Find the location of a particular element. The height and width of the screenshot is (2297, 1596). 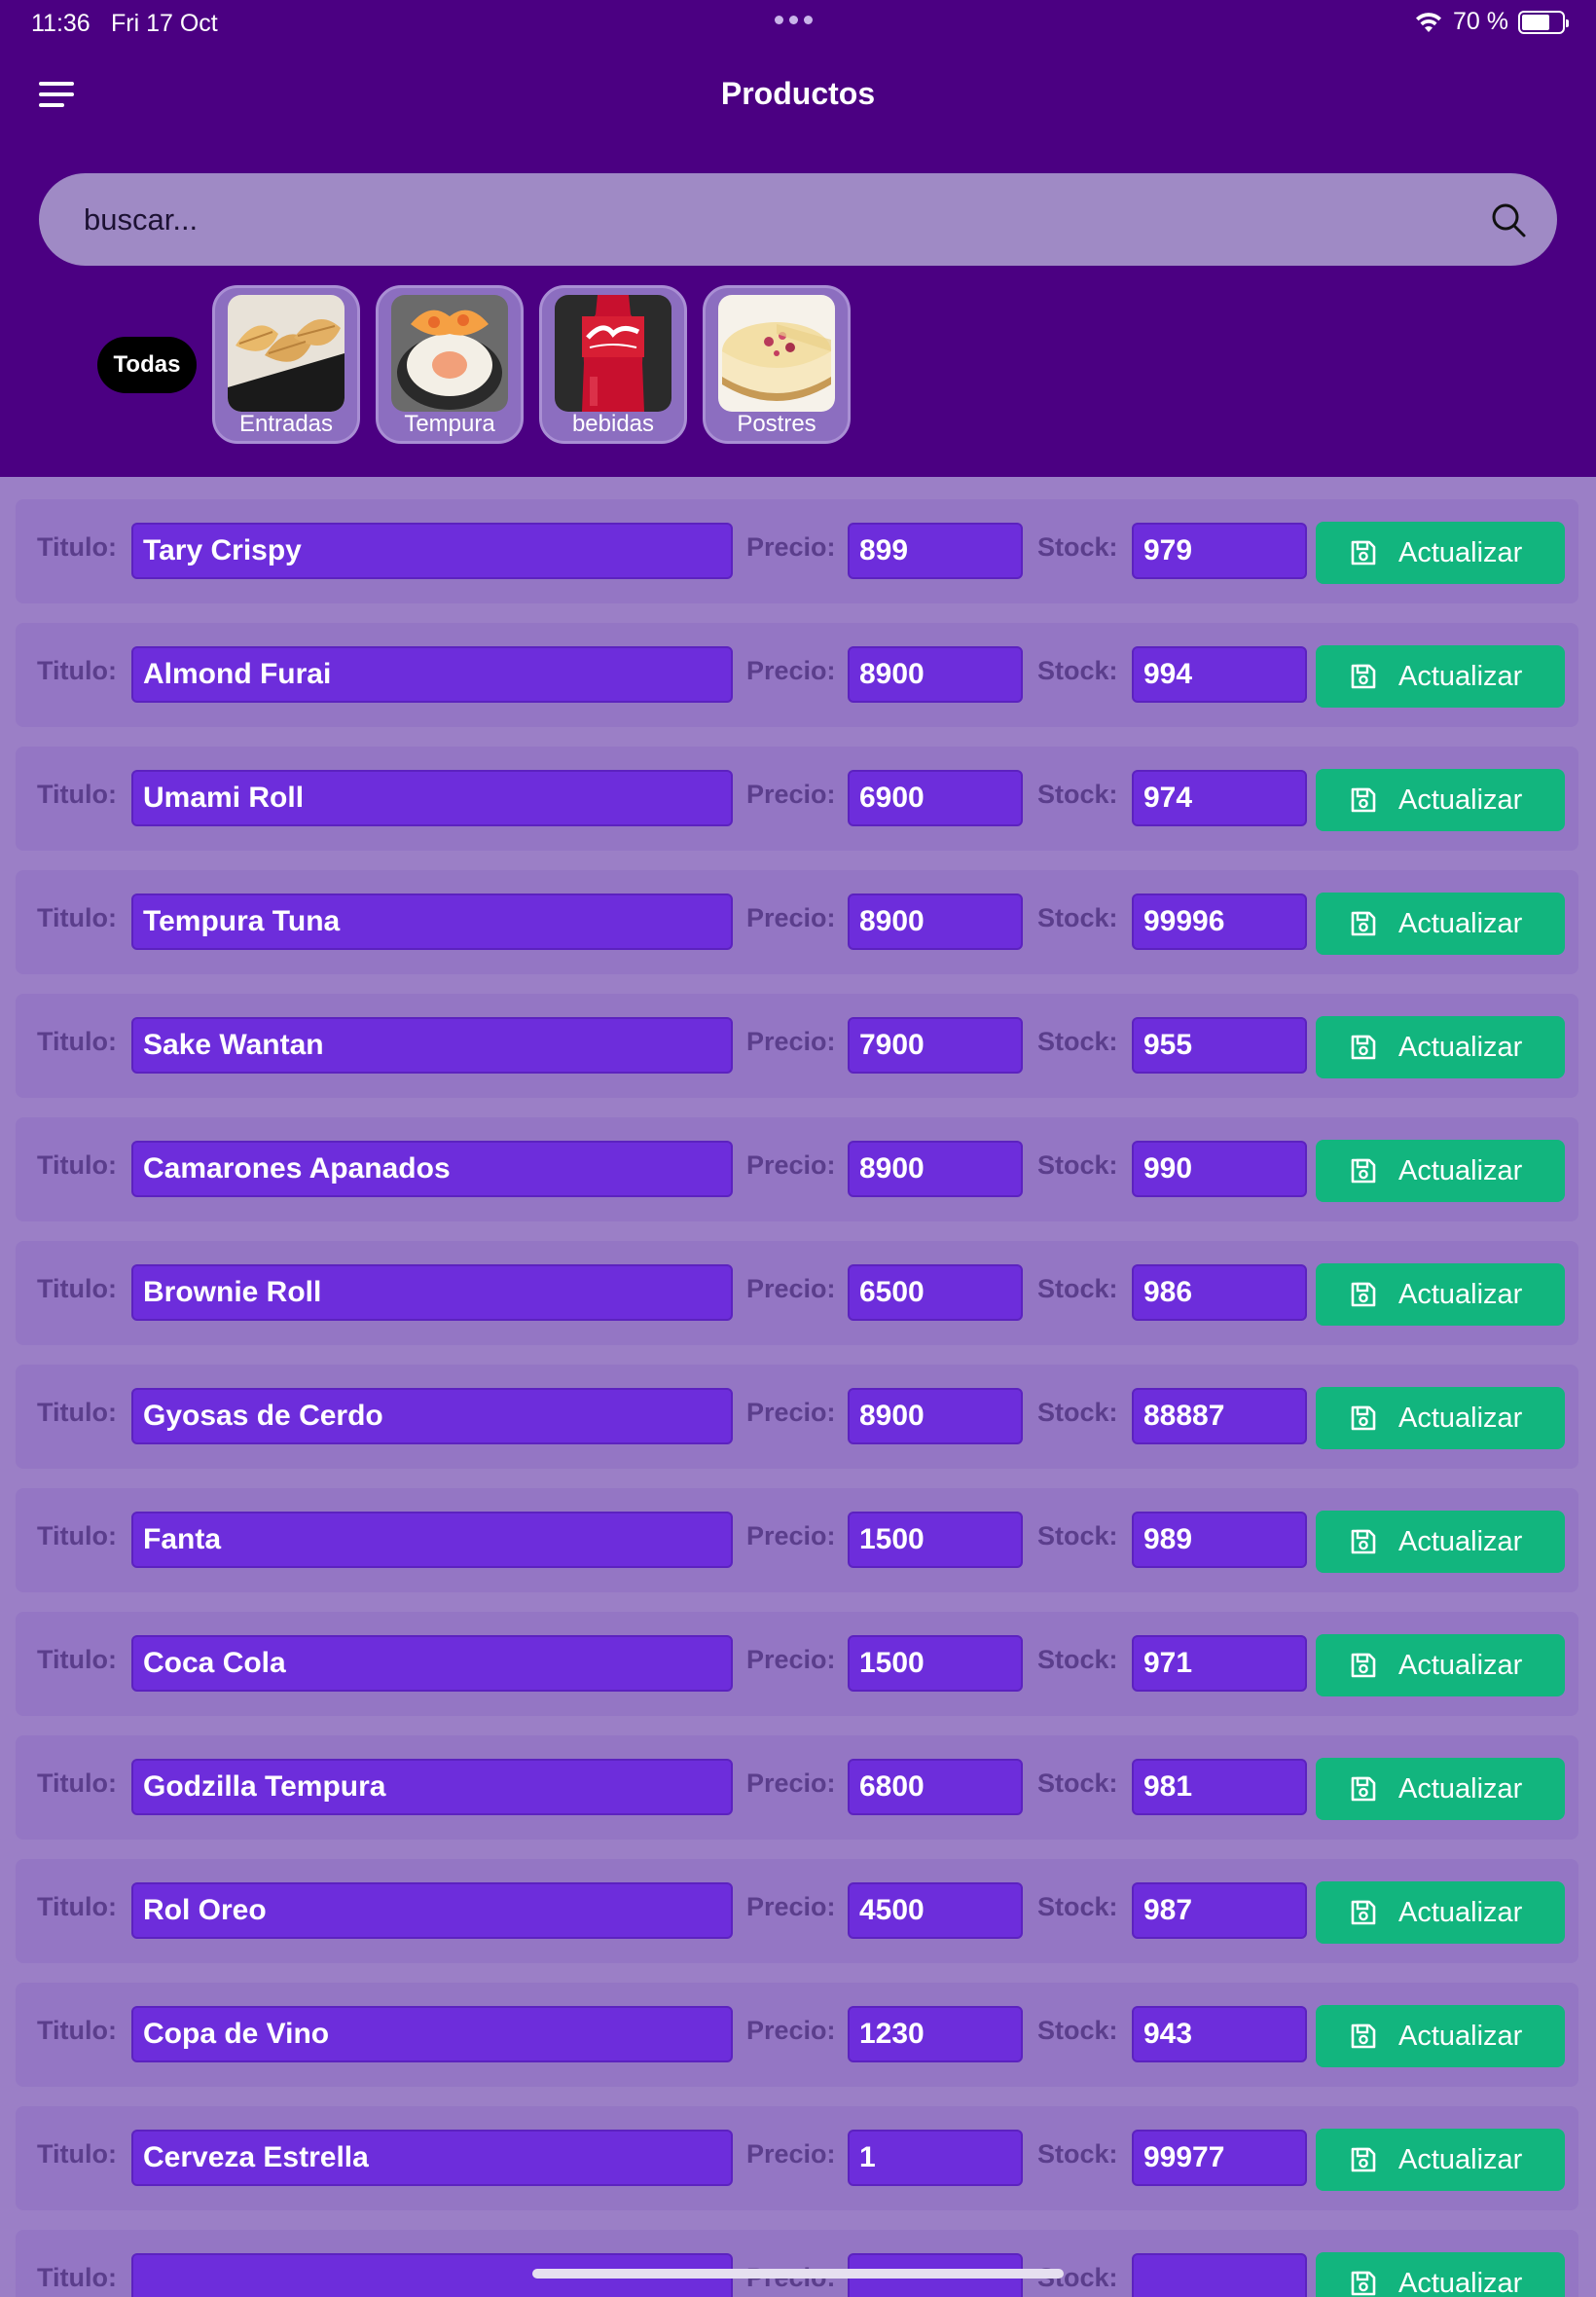

search-icon is located at coordinates (1508, 220).